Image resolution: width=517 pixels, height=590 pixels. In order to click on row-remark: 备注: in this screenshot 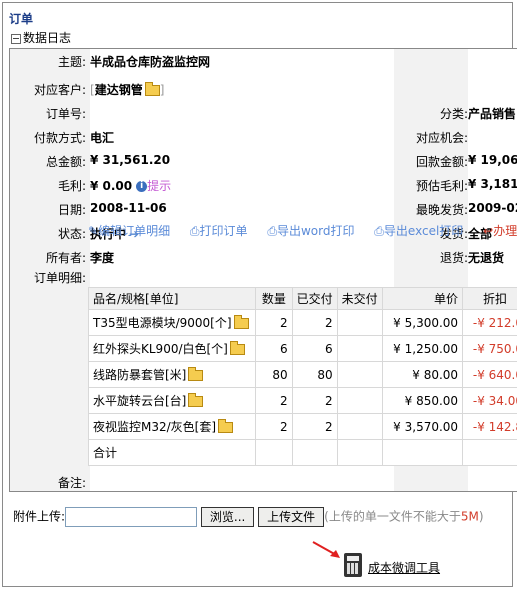, I will do `click(263, 481)`.